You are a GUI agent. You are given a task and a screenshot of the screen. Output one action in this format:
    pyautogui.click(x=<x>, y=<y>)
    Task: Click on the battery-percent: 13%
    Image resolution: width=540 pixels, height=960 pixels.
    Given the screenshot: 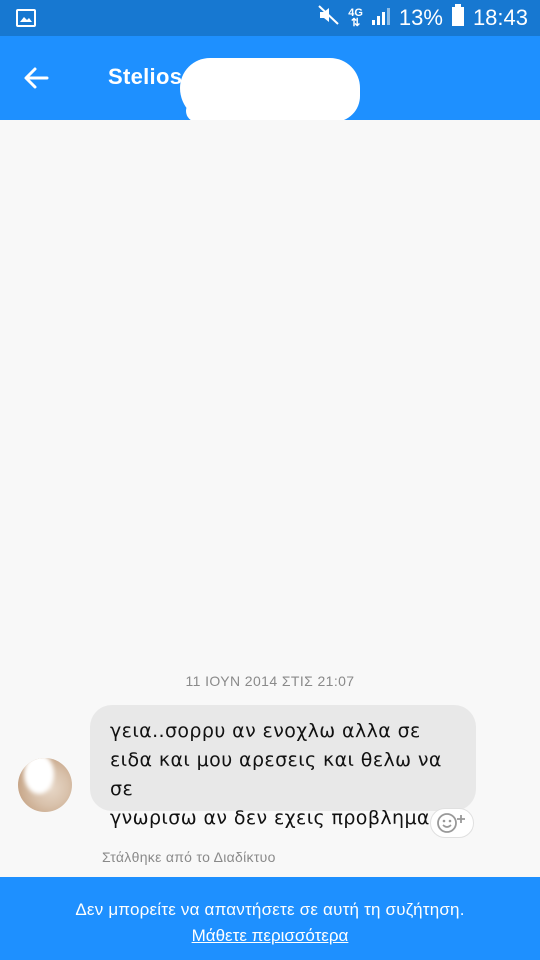 What is the action you would take?
    pyautogui.click(x=420, y=17)
    